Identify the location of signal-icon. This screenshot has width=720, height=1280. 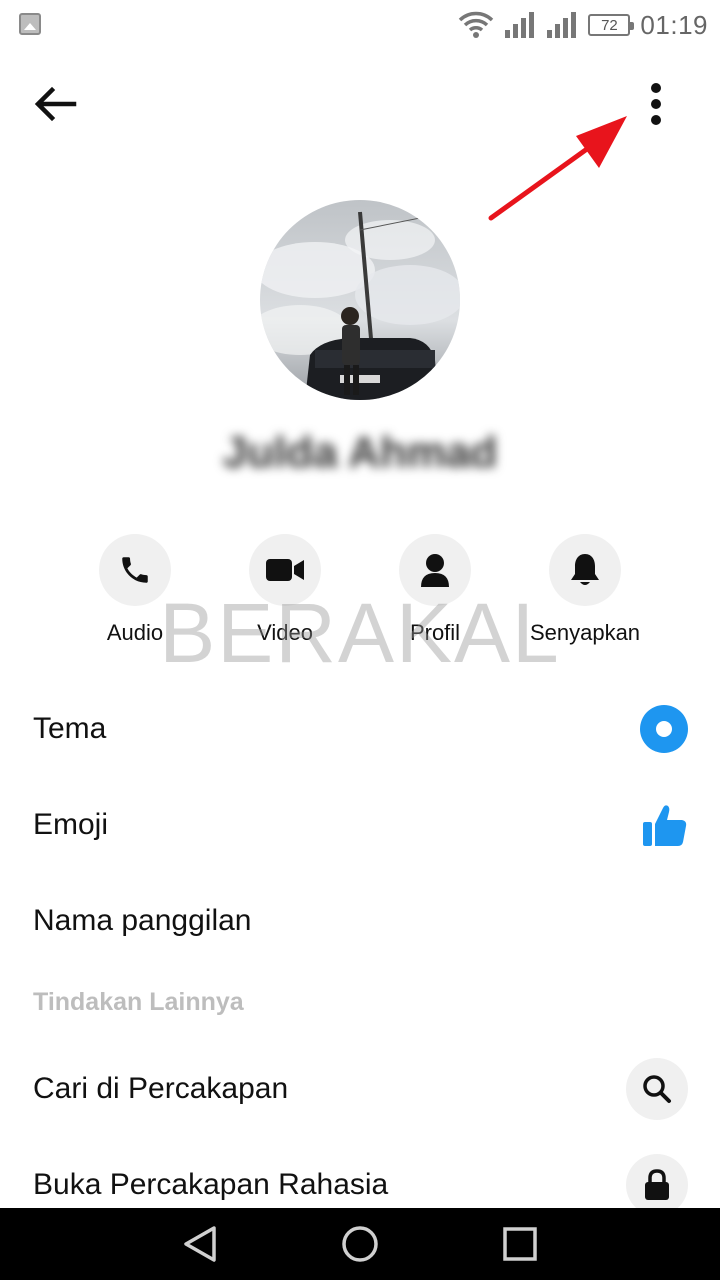
(520, 25).